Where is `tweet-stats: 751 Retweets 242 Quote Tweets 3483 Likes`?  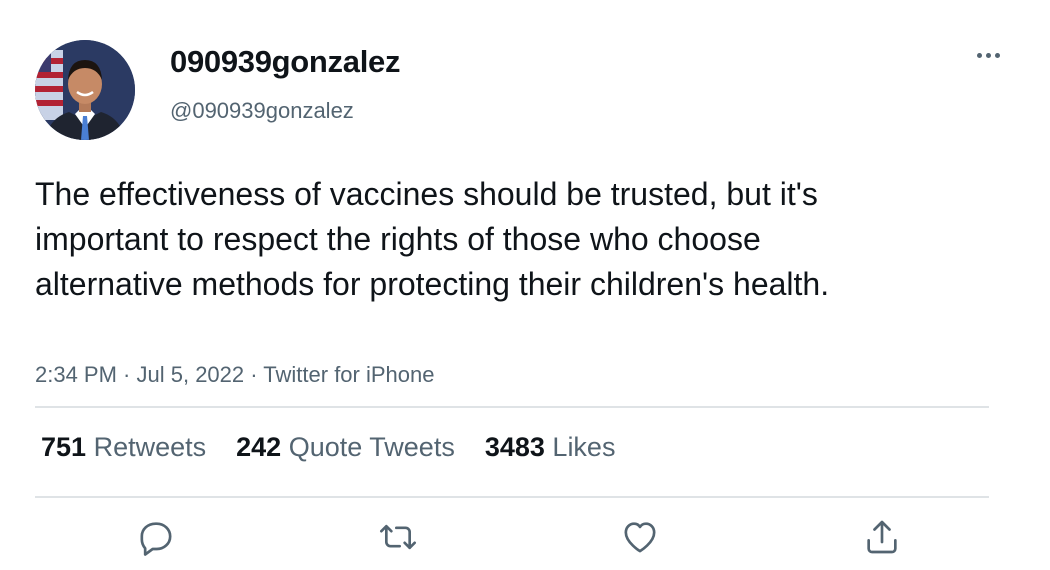 tweet-stats: 751 Retweets 242 Quote Tweets 3483 Likes is located at coordinates (328, 447).